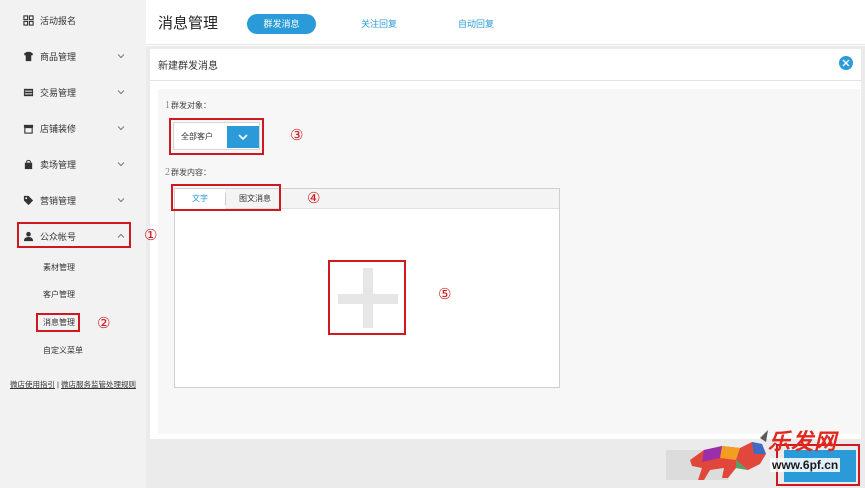 Image resolution: width=865 pixels, height=488 pixels. What do you see at coordinates (59, 295) in the screenshot?
I see `sidebar-subitem-customers: 客户管理` at bounding box center [59, 295].